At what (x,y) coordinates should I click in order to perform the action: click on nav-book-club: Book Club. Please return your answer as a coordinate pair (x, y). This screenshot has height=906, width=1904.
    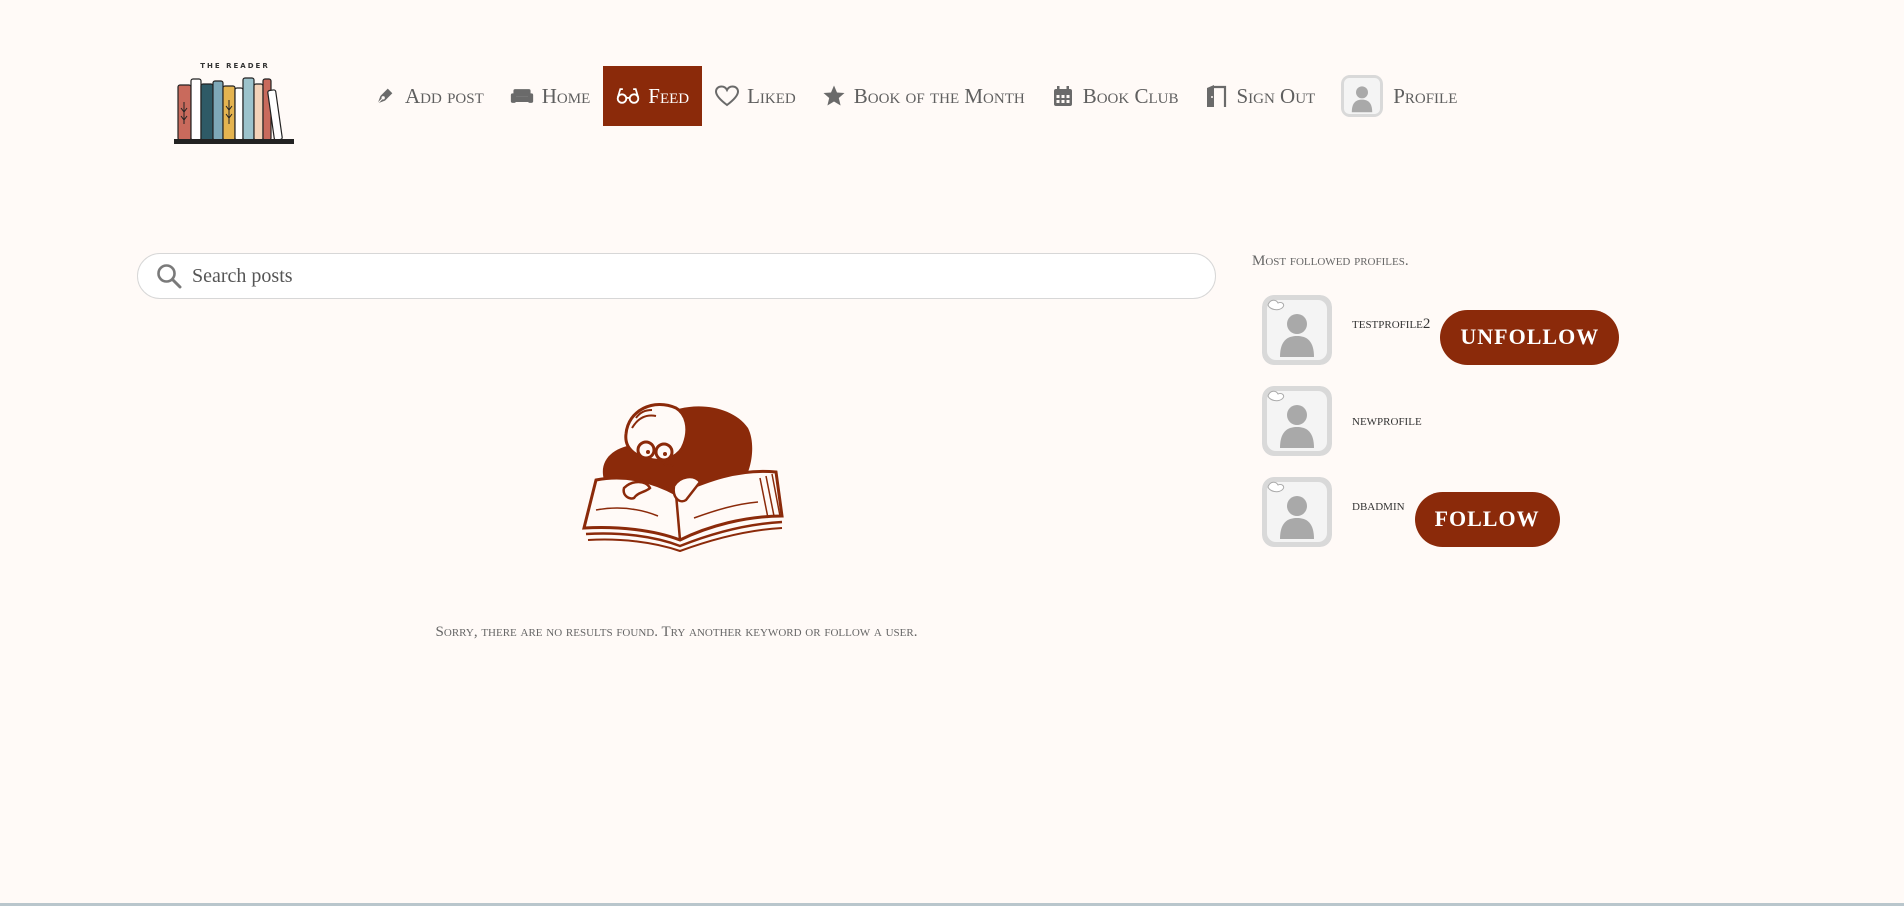
    Looking at the image, I should click on (1115, 96).